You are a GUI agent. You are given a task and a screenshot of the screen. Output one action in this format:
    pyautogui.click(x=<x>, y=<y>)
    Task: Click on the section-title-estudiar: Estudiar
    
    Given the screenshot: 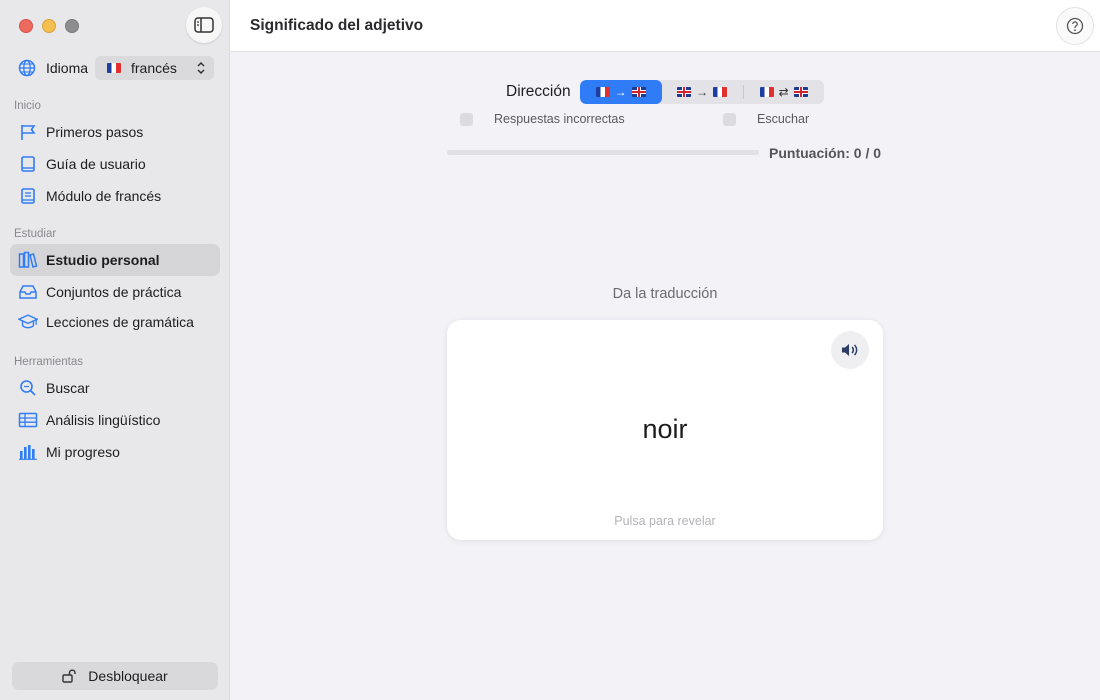 What is the action you would take?
    pyautogui.click(x=35, y=234)
    